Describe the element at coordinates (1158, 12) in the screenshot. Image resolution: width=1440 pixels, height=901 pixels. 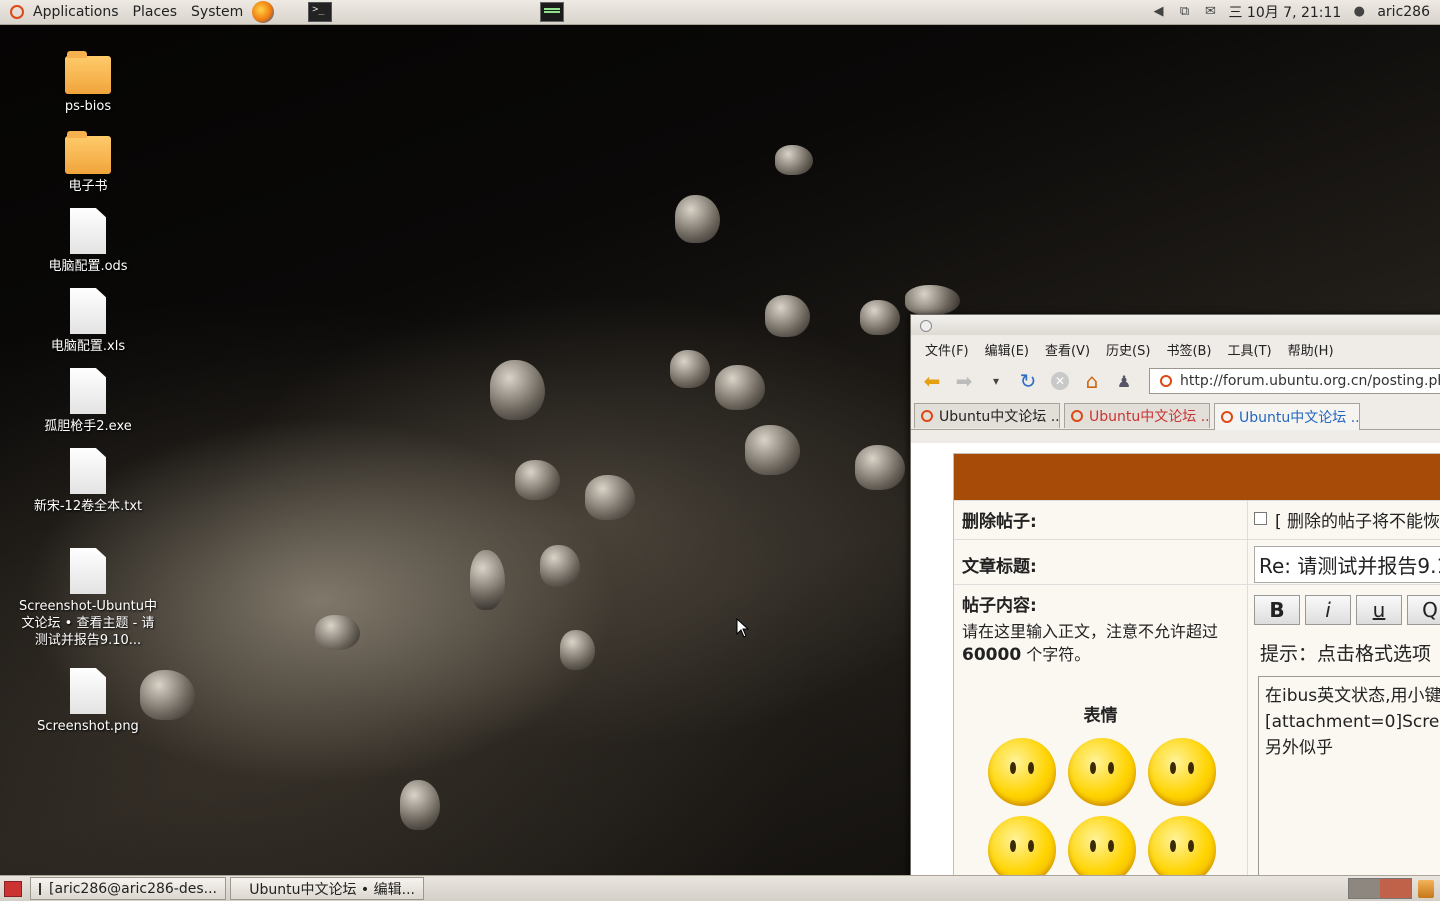
I see `volume-icon: ◀` at that location.